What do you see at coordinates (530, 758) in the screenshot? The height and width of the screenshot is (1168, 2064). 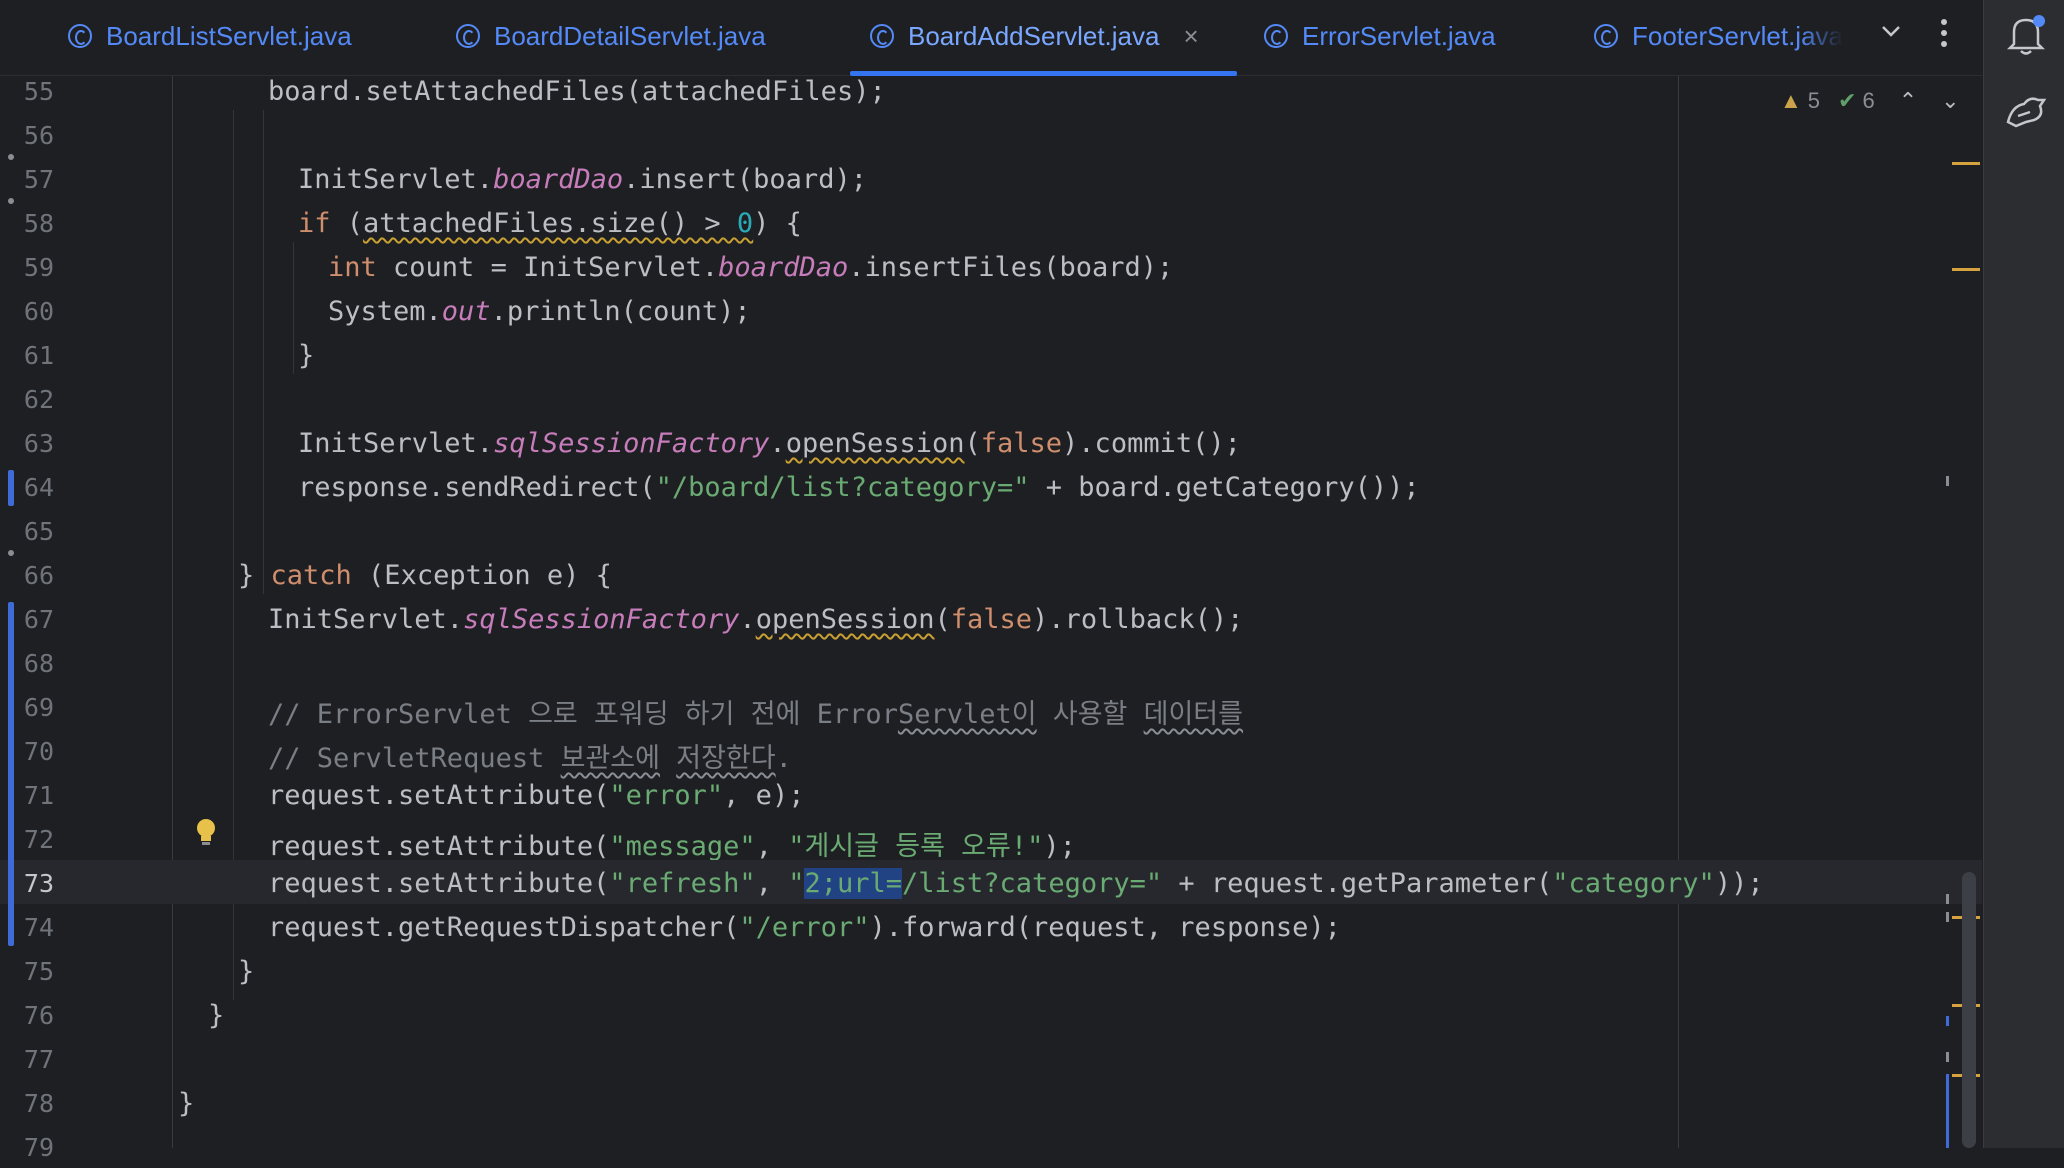 I see `code-comment: // ServletRequest 보관소에 저장한다.` at bounding box center [530, 758].